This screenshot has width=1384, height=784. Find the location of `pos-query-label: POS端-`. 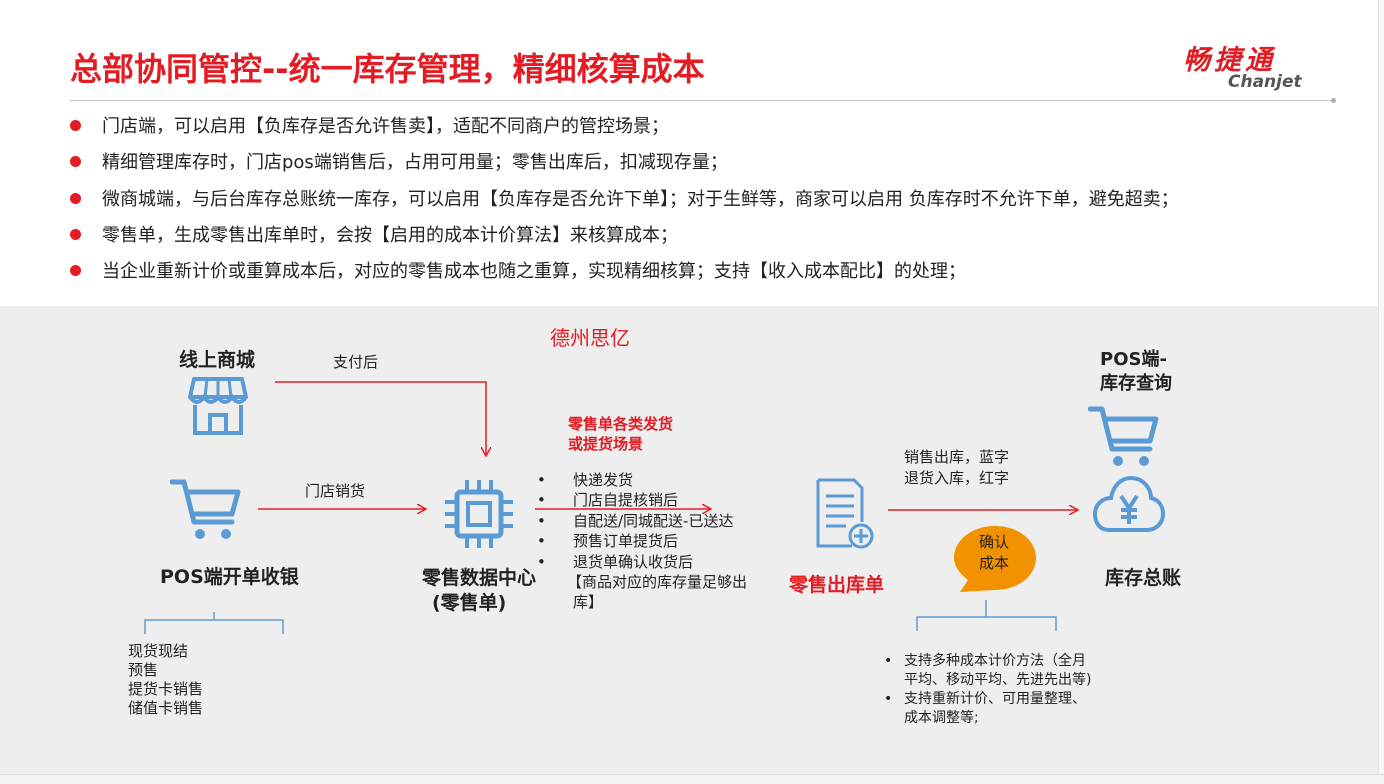

pos-query-label: POS端- is located at coordinates (1133, 359).